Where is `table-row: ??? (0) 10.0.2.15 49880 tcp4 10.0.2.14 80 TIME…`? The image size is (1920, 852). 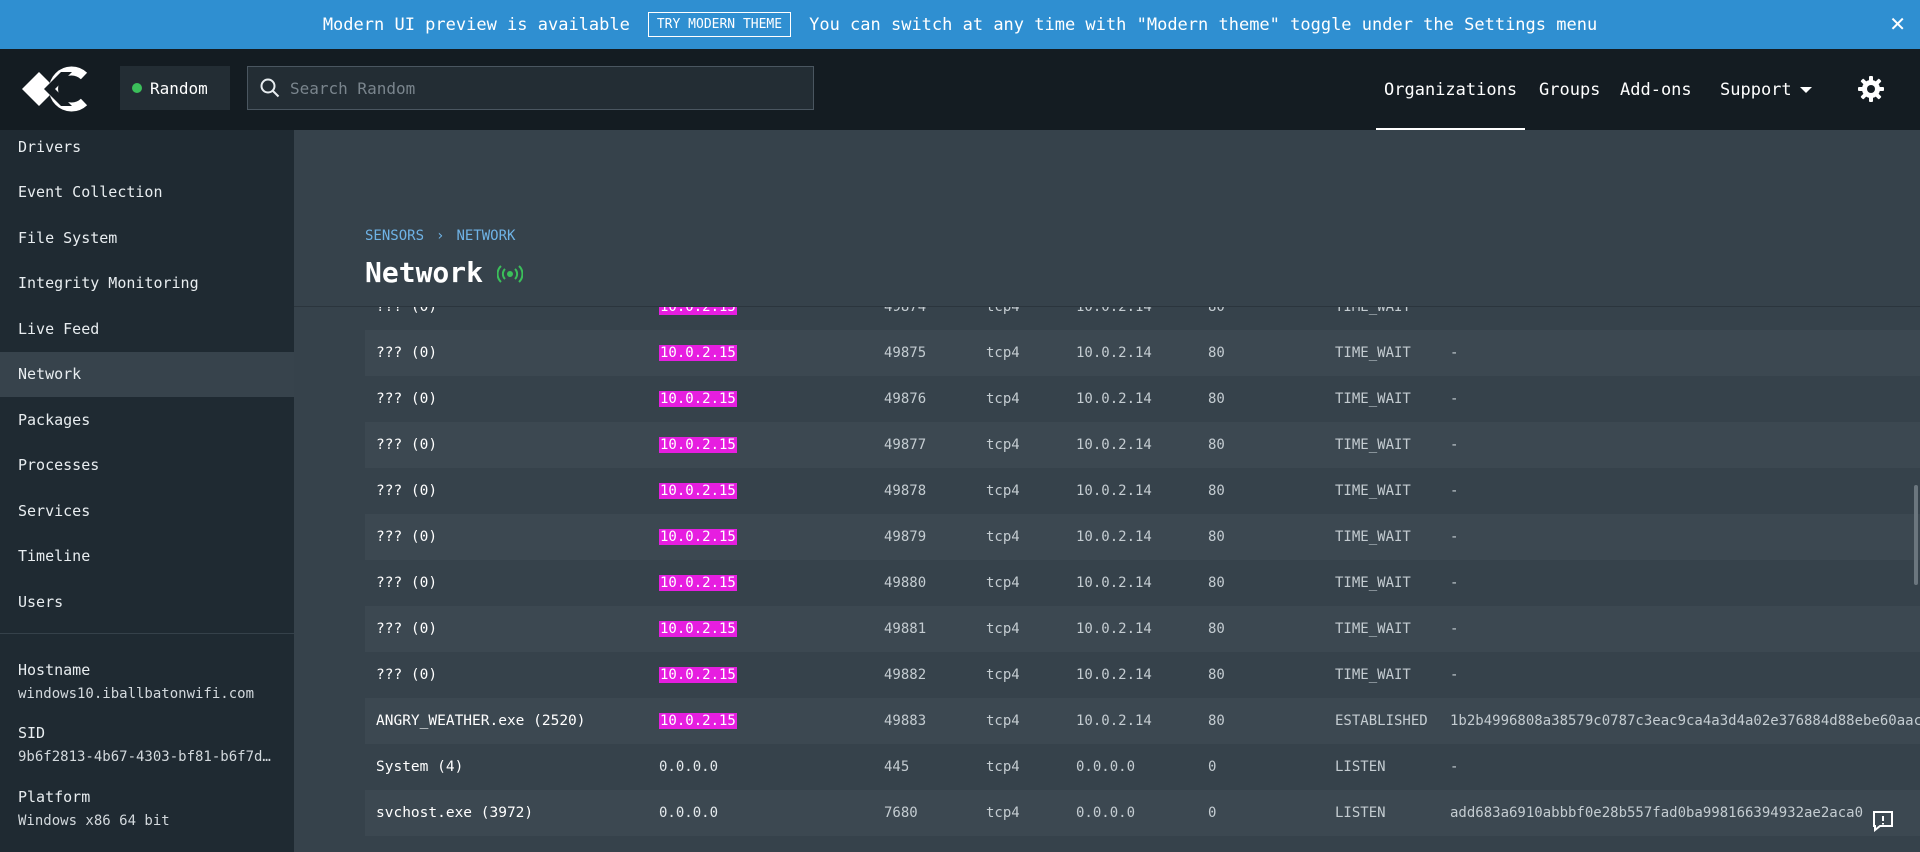 table-row: ??? (0) 10.0.2.15 49880 tcp4 10.0.2.14 80 TIME… is located at coordinates (1142, 583).